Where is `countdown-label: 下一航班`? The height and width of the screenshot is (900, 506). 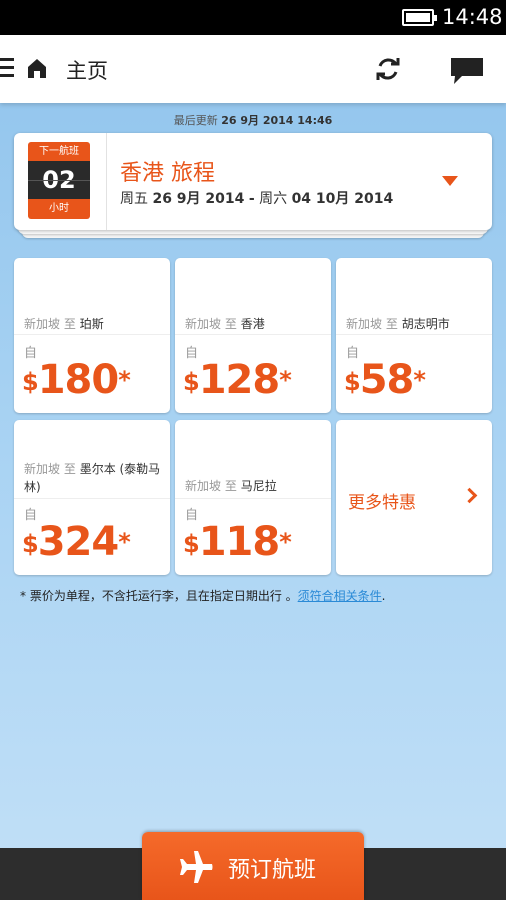 countdown-label: 下一航班 is located at coordinates (59, 151).